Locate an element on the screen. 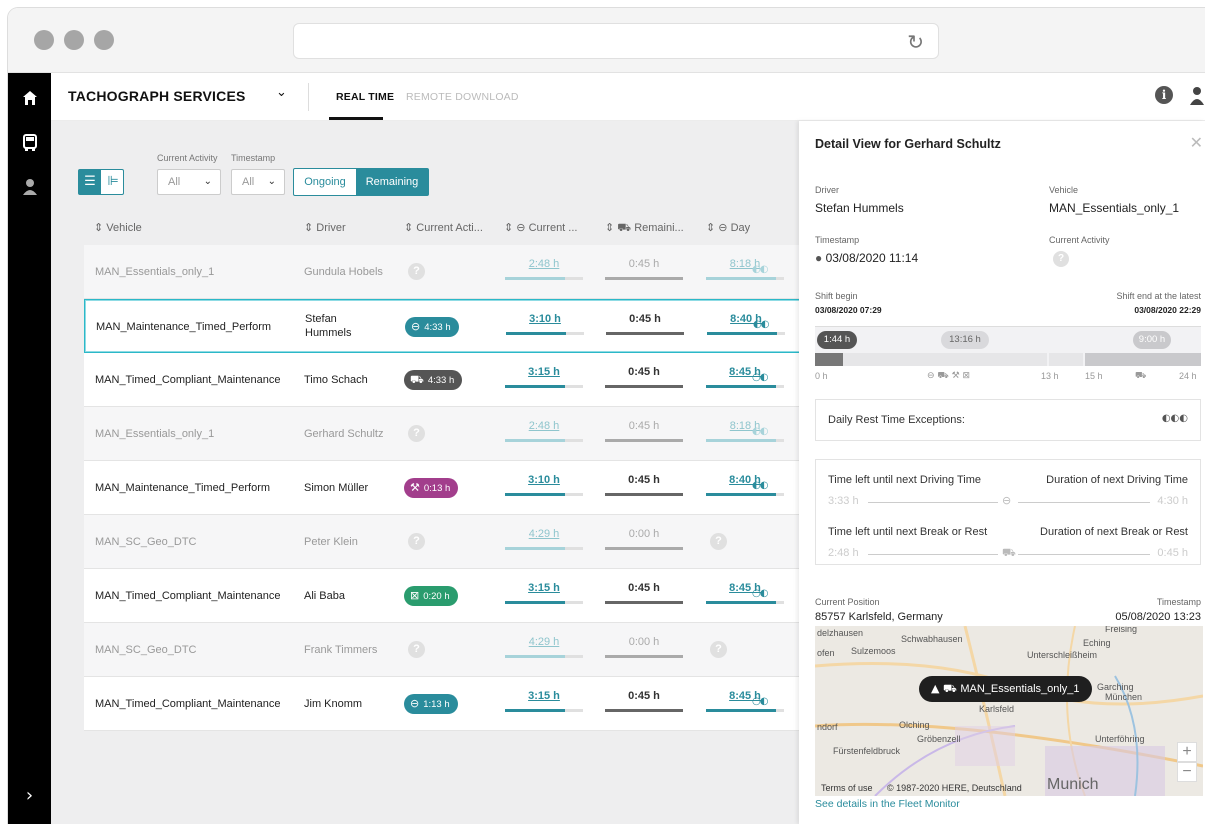 This screenshot has width=1205, height=824. map-label: Fürstenfeldbruck is located at coordinates (867, 751).